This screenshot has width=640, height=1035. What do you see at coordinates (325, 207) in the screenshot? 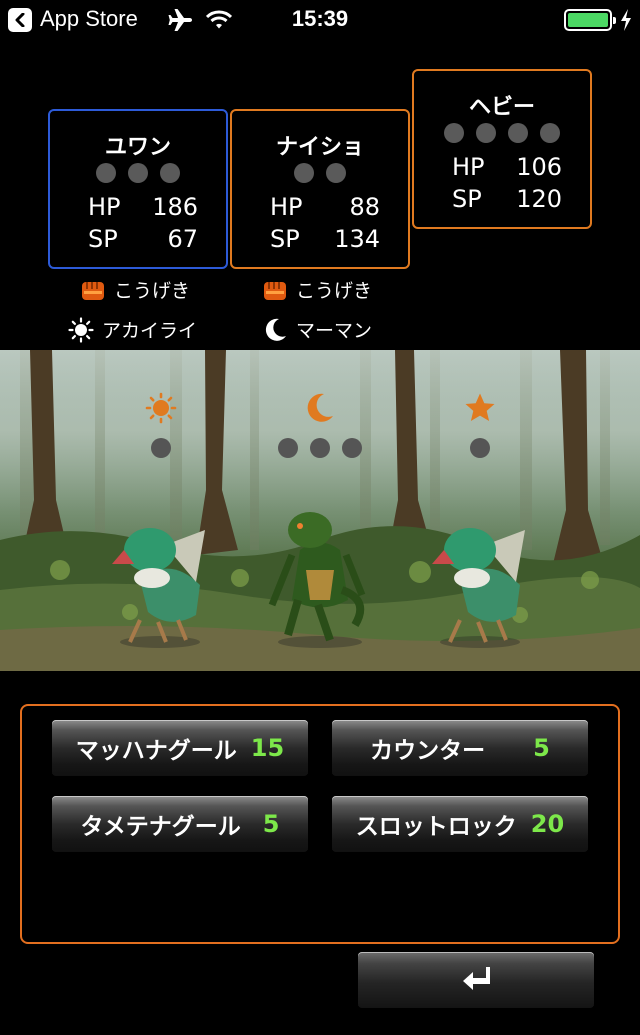
I see `hp-stat: HP 88` at bounding box center [325, 207].